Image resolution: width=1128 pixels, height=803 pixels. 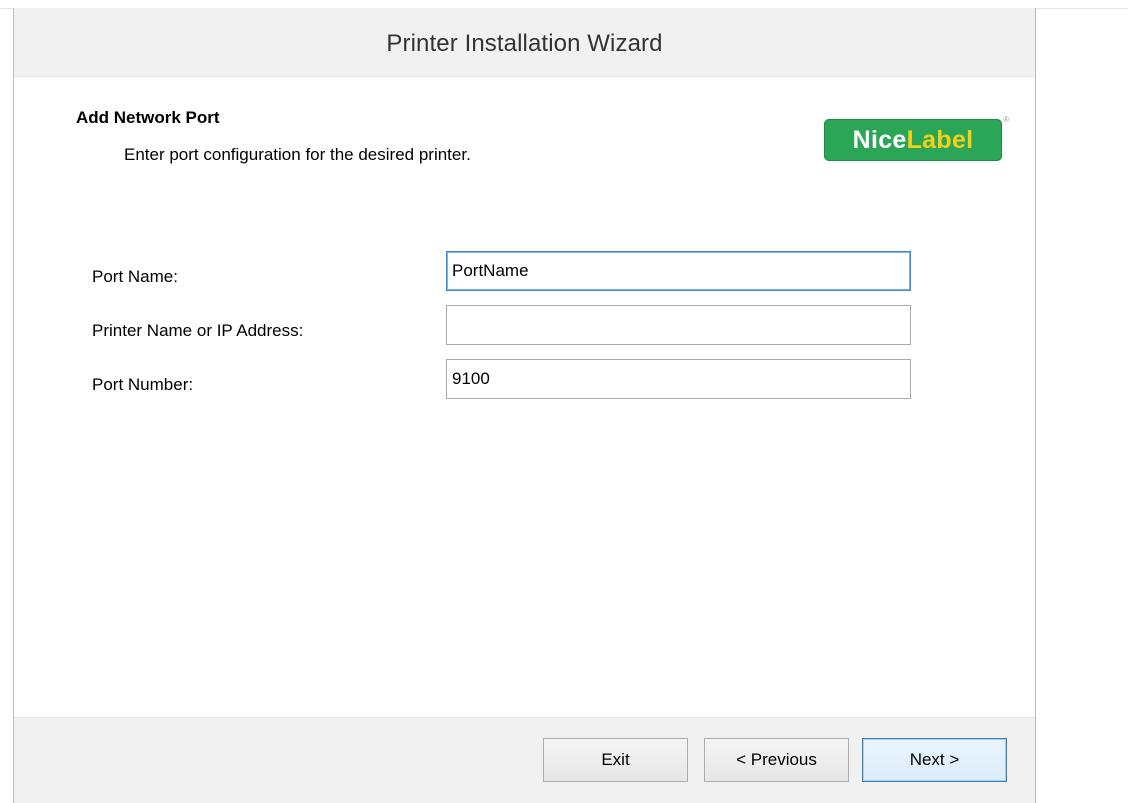 I want to click on printer-address-label: Printer Name or IP Address:, so click(x=198, y=330).